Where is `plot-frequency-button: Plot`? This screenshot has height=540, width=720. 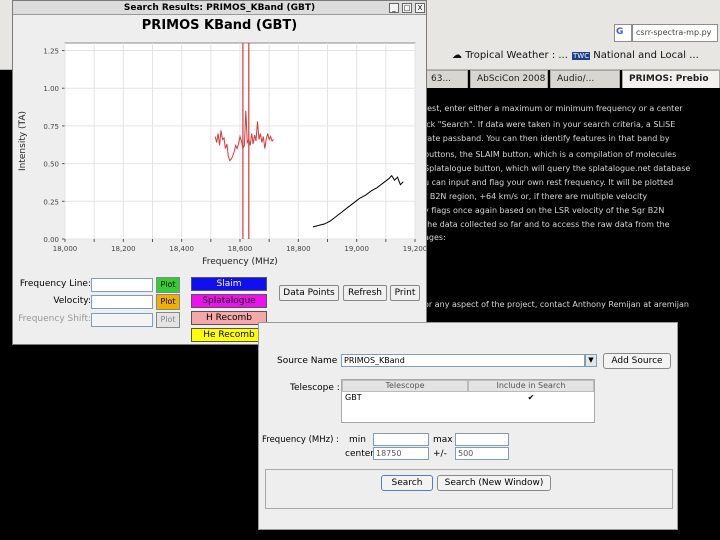
plot-frequency-button: Plot is located at coordinates (168, 285).